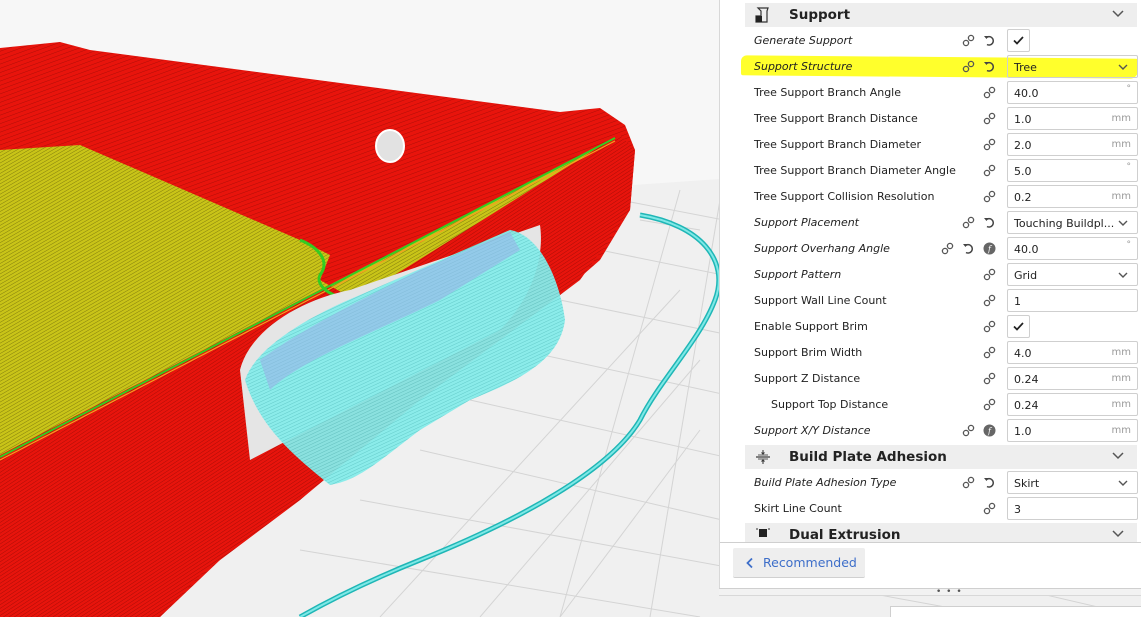 This screenshot has height=617, width=1141. Describe the element at coordinates (1023, 145) in the screenshot. I see `input-value: 2.0` at that location.